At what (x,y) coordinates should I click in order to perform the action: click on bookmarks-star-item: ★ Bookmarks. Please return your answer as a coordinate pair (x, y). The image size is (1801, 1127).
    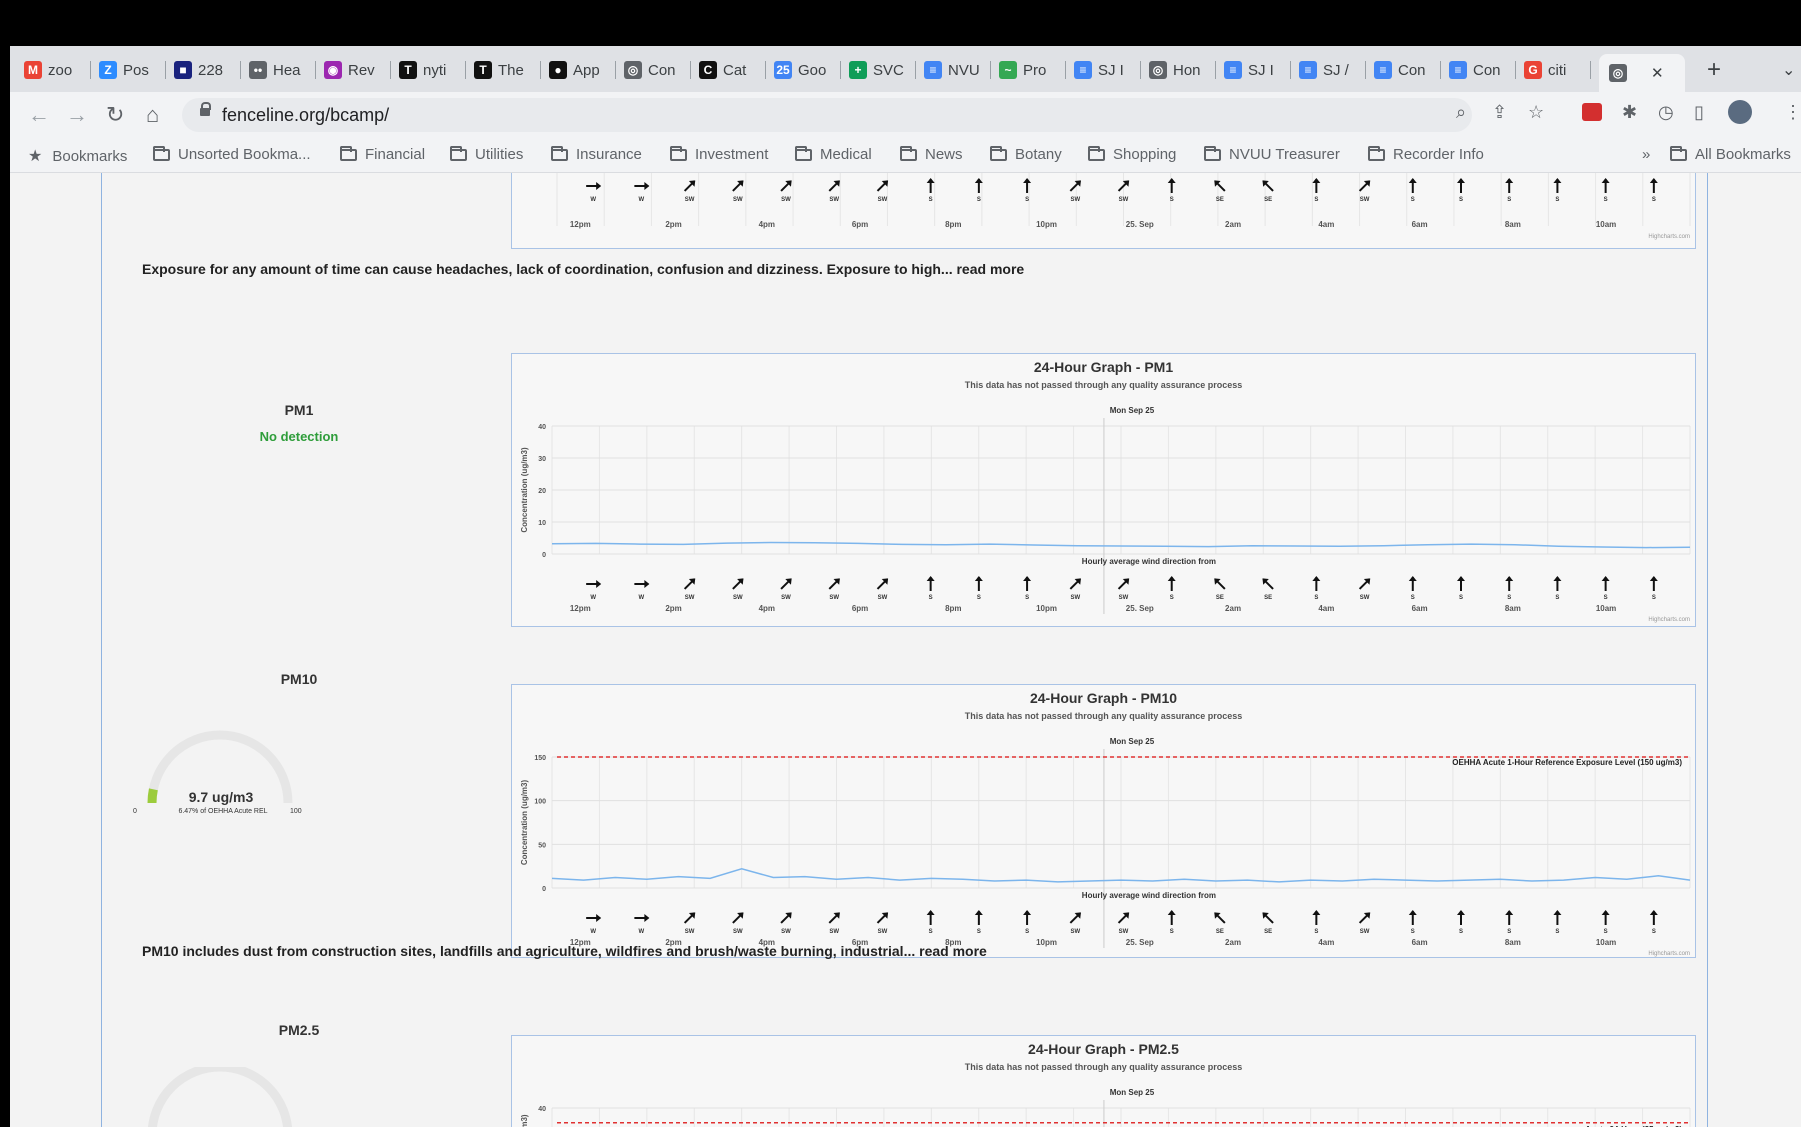
    Looking at the image, I should click on (77, 156).